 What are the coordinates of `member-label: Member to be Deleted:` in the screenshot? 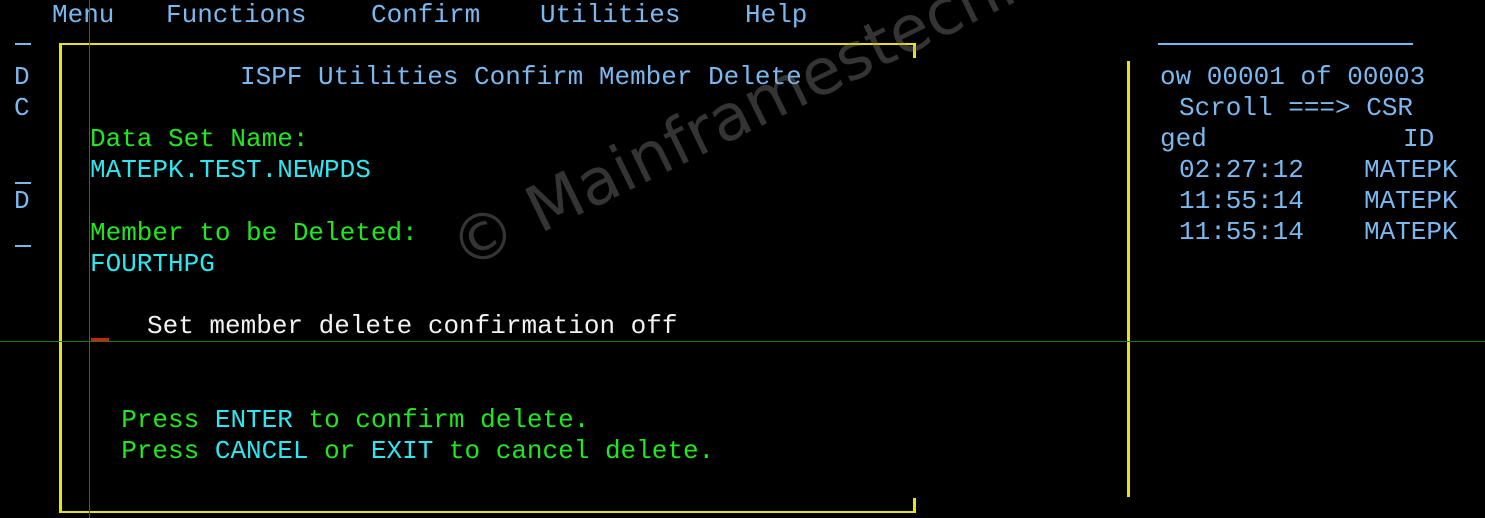 It's located at (254, 233).